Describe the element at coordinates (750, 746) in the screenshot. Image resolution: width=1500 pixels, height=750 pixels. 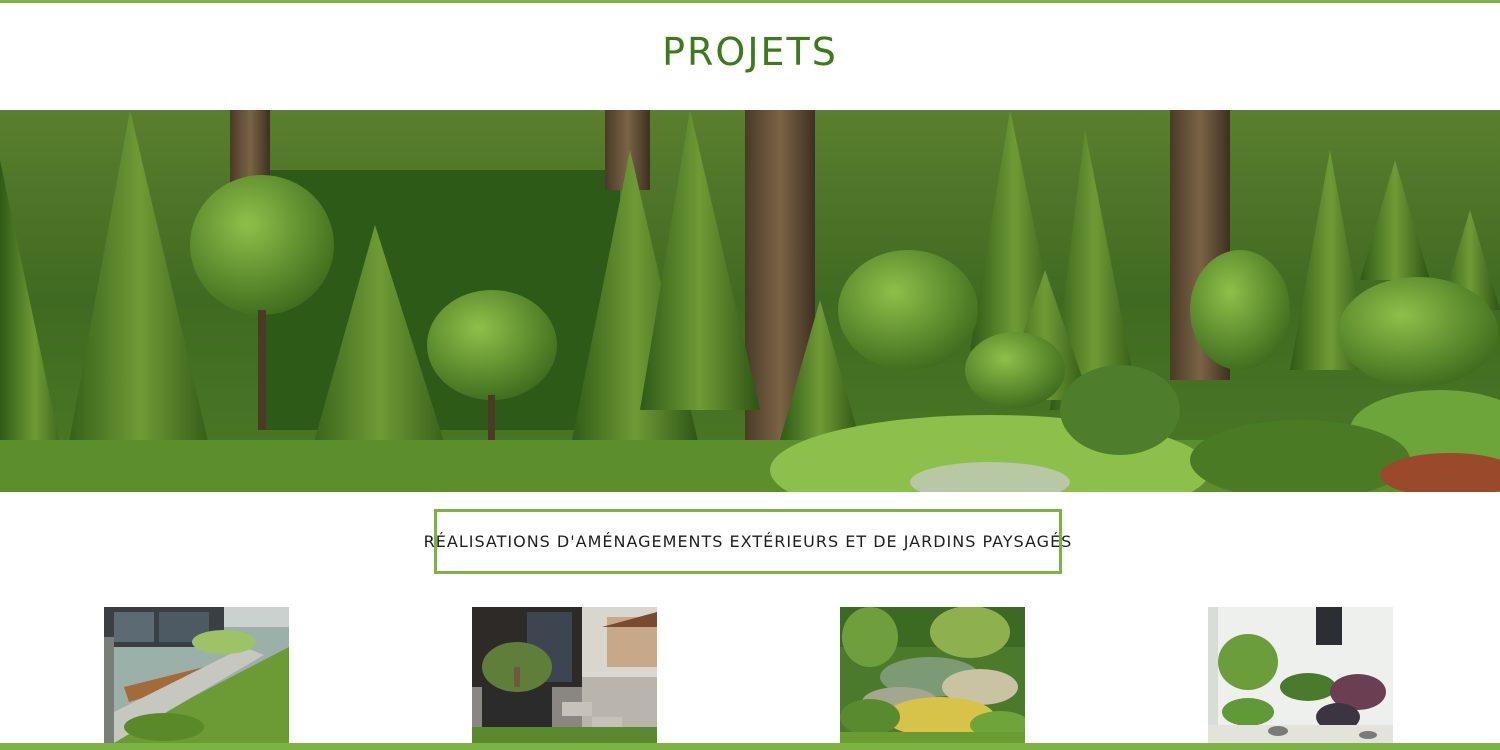
I see `bottom-accent-line` at that location.